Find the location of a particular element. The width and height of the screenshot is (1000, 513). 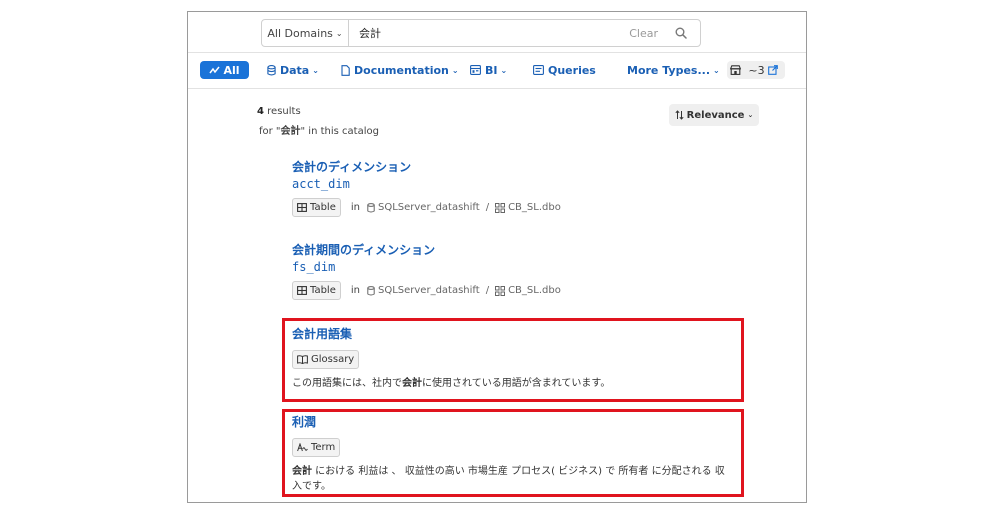

results-for-suffix: " in this catalog is located at coordinates (339, 131).